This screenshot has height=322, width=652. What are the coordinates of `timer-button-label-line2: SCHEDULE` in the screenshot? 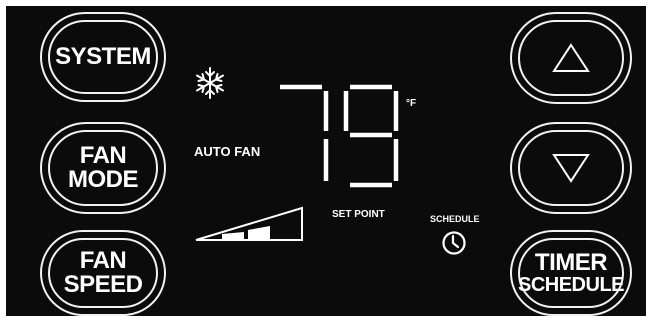 It's located at (571, 285).